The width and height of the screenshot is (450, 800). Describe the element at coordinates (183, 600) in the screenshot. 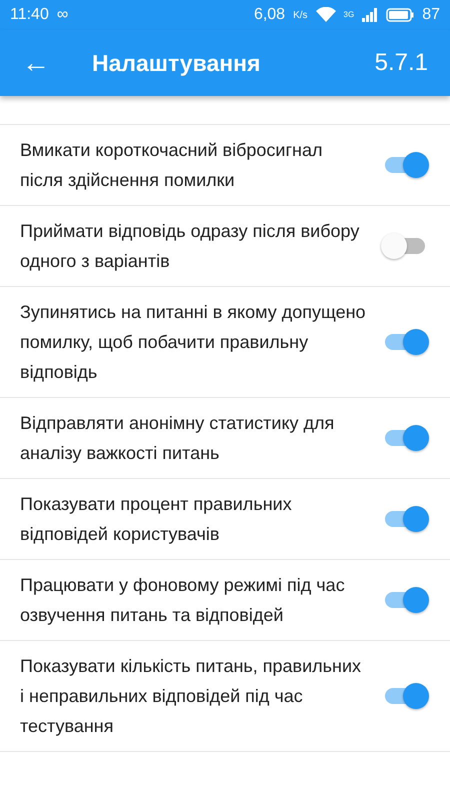

I see `setting-label: Працювати у фоновому режимі під час озвучення питань та відповідей` at that location.